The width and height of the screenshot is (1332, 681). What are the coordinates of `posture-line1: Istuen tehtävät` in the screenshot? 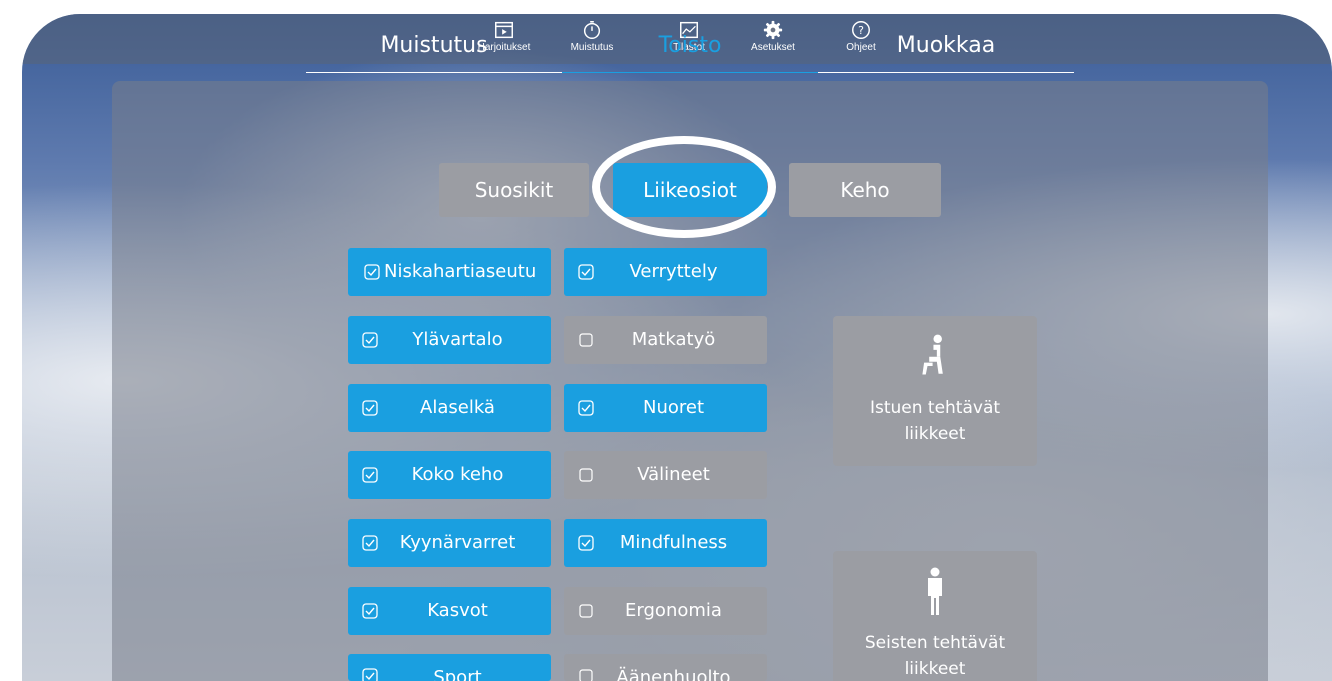 It's located at (935, 408).